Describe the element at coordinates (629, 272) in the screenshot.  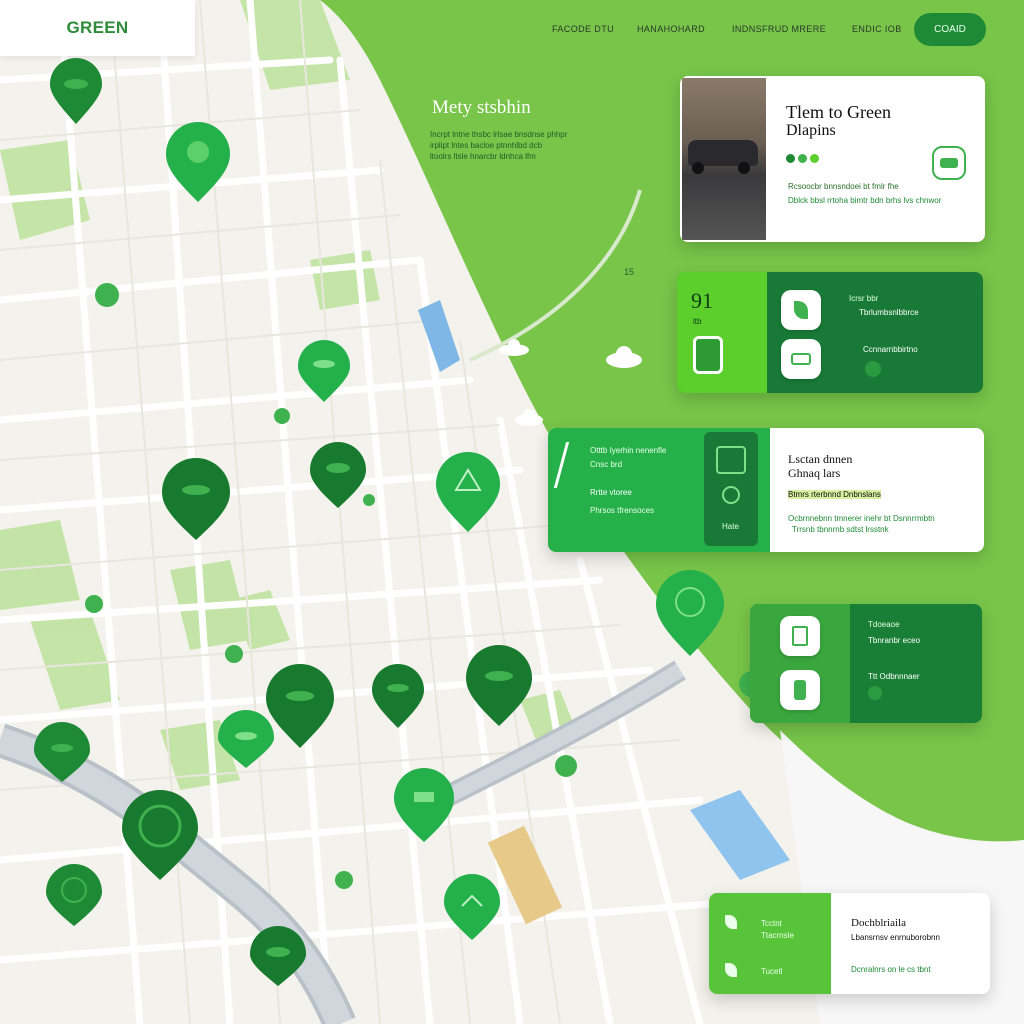
I see `road-label: 15` at that location.